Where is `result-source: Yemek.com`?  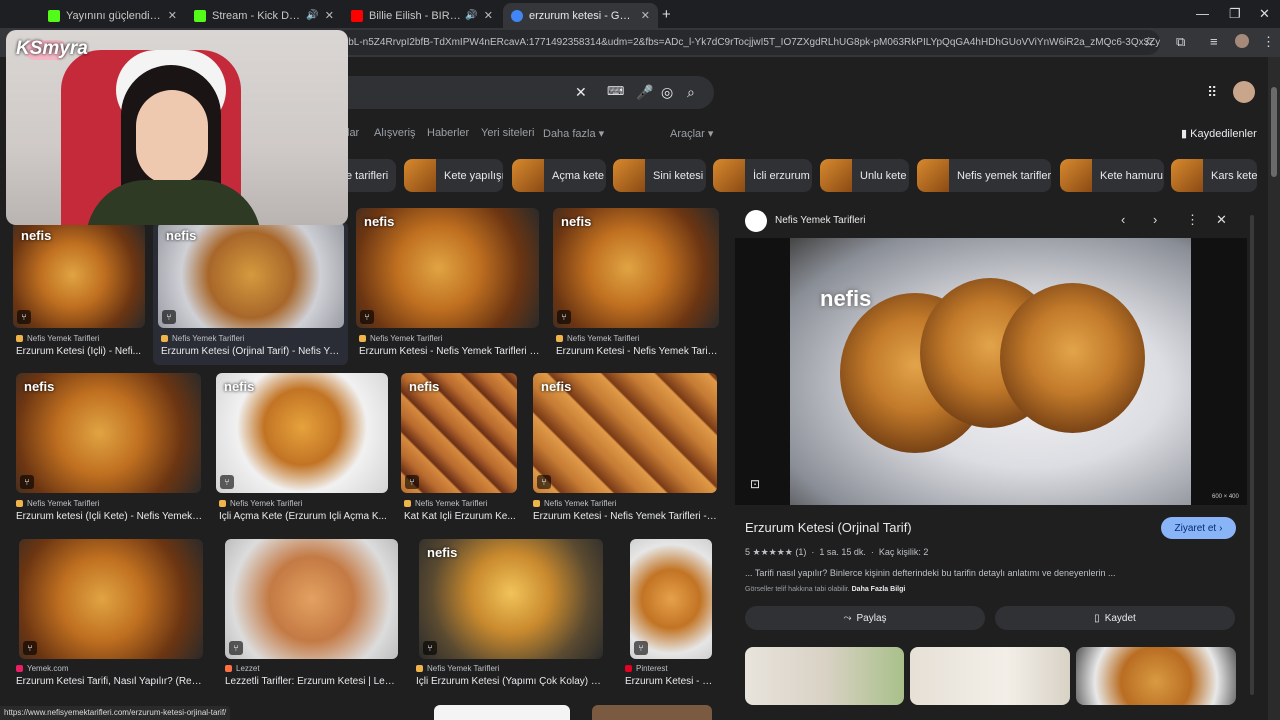 result-source: Yemek.com is located at coordinates (108, 668).